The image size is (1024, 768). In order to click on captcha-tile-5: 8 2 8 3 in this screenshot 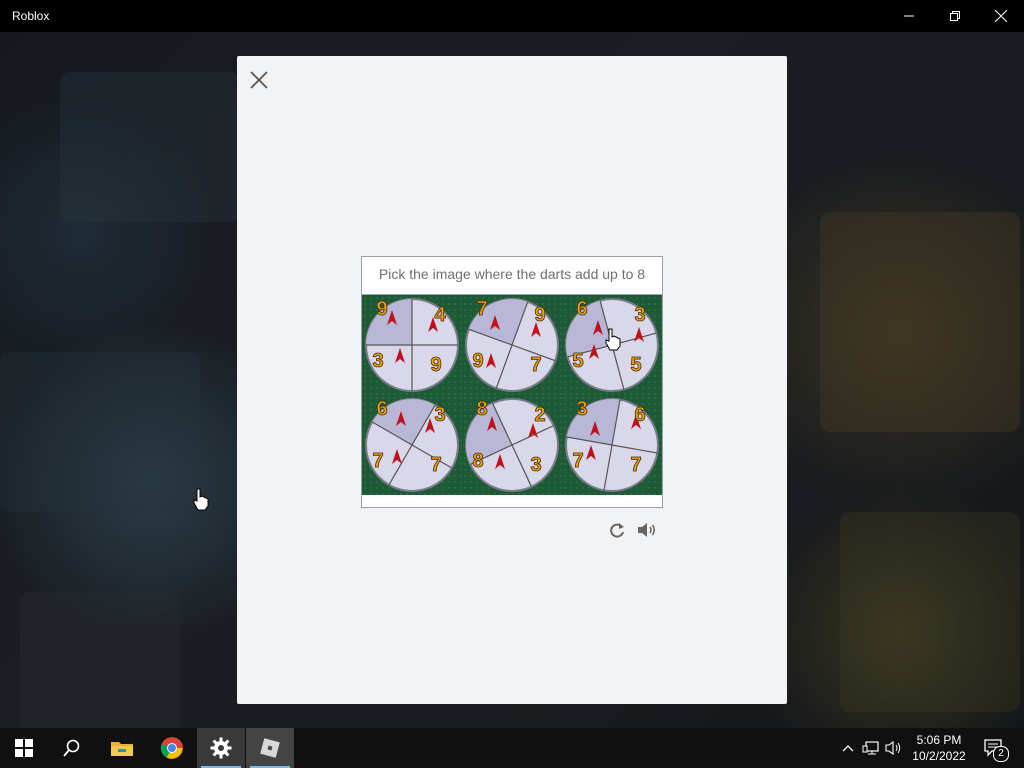, I will do `click(512, 445)`.